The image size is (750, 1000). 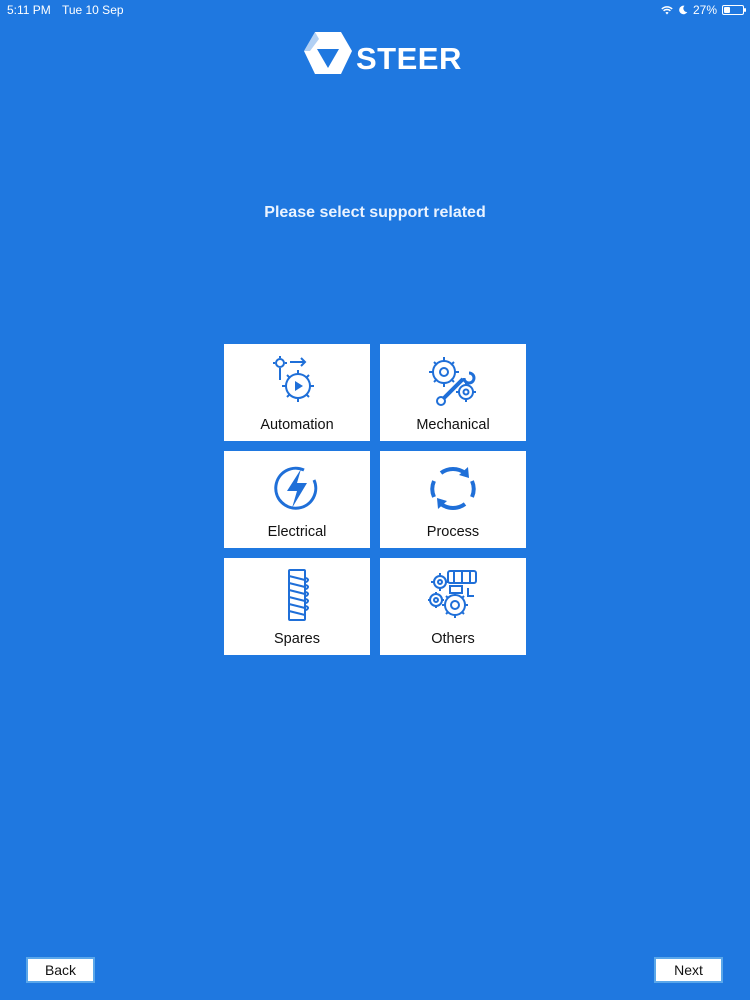 I want to click on back-button: Back, so click(x=60, y=970).